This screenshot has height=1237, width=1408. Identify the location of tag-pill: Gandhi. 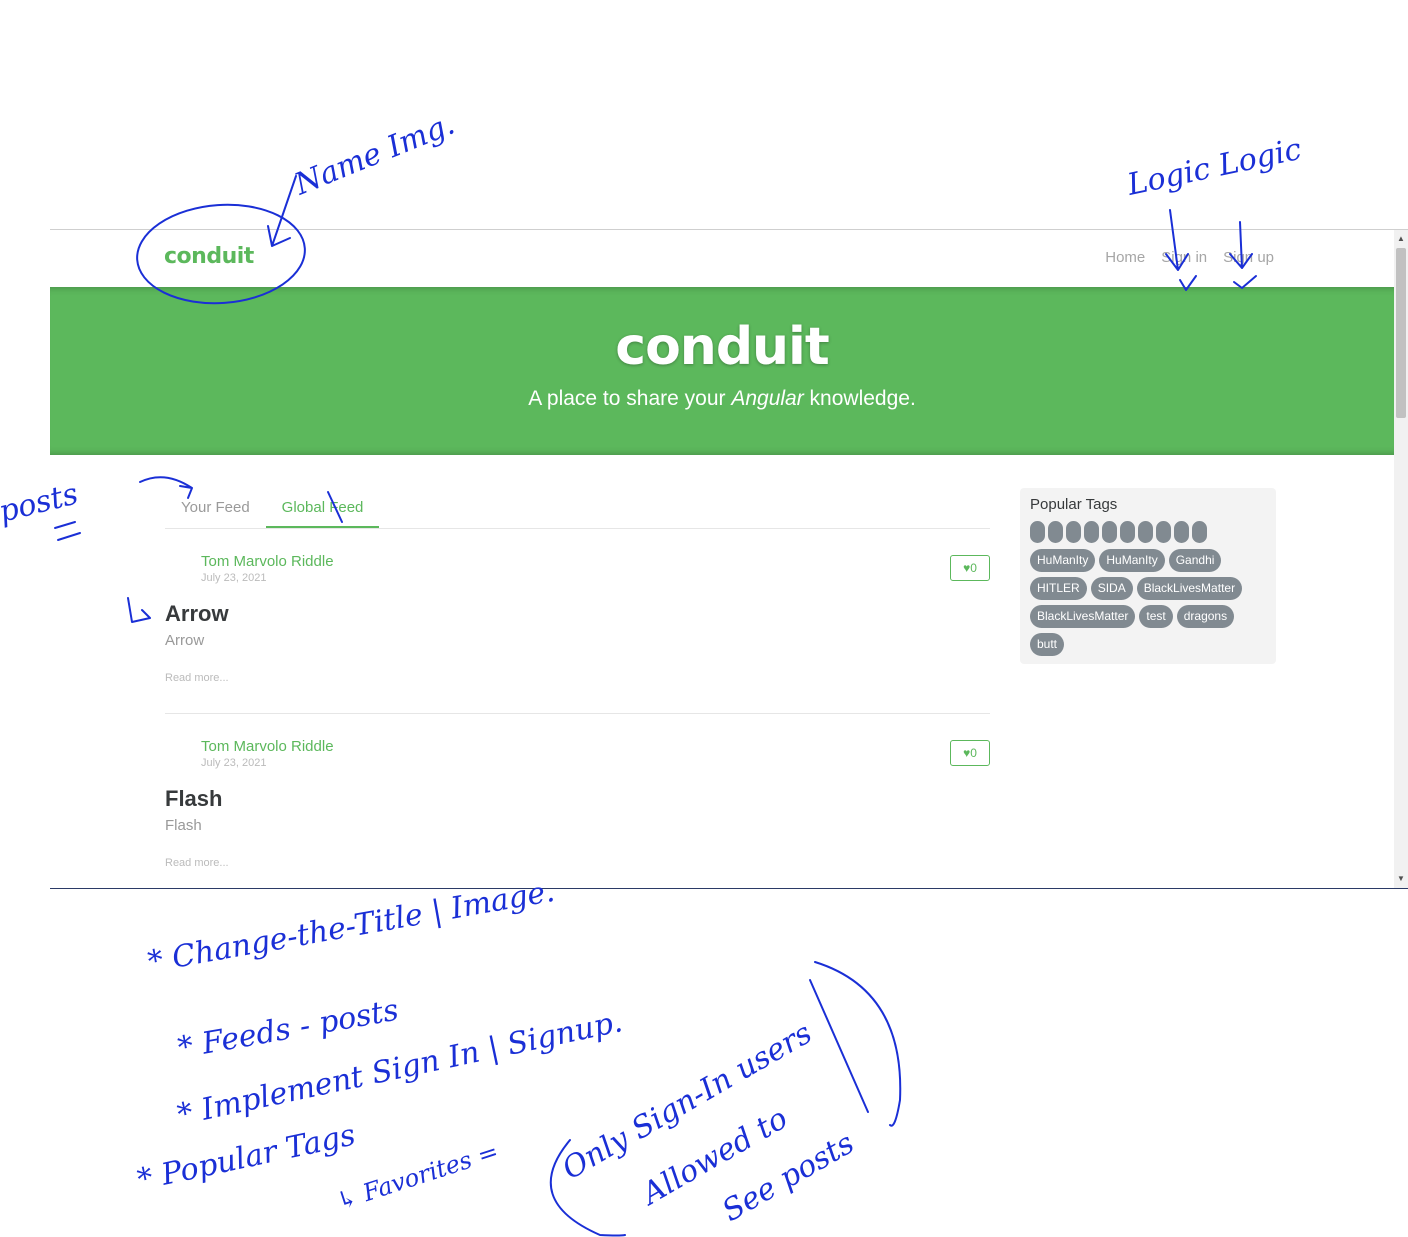
(1195, 560).